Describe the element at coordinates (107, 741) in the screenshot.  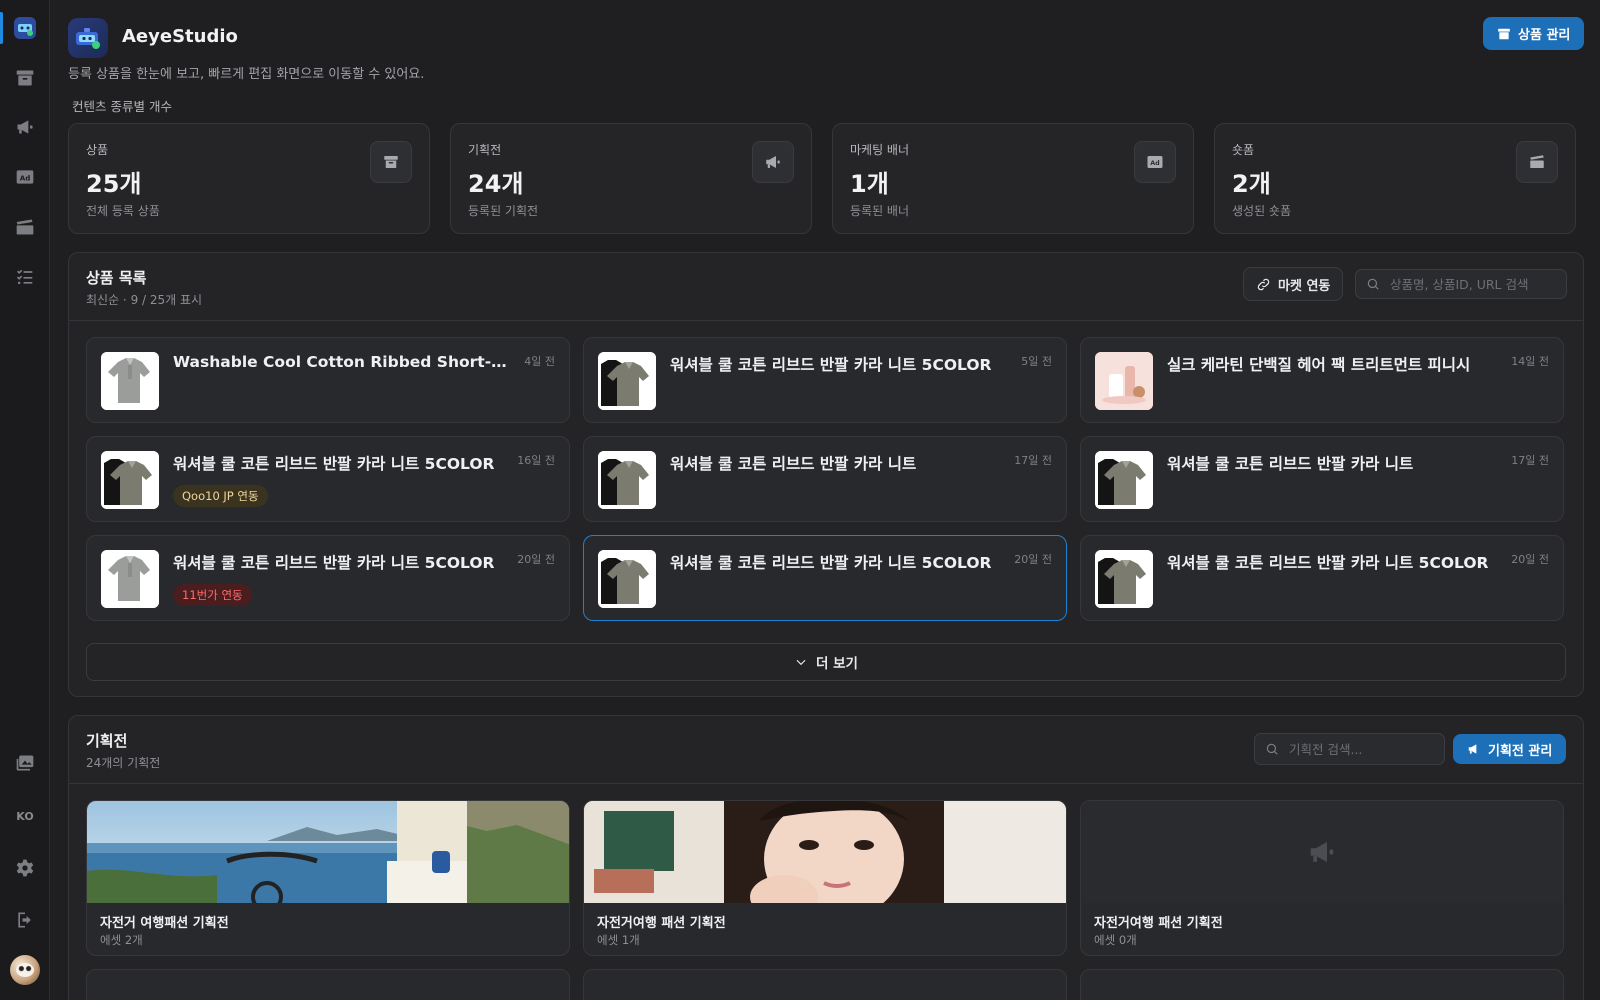
I see `exhibition-title: 기획전` at that location.